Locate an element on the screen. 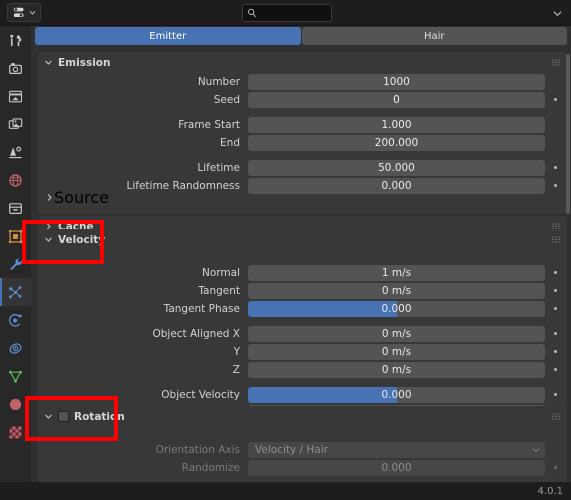 This screenshot has width=571, height=500. camera-back-icon is located at coordinates (15, 68).